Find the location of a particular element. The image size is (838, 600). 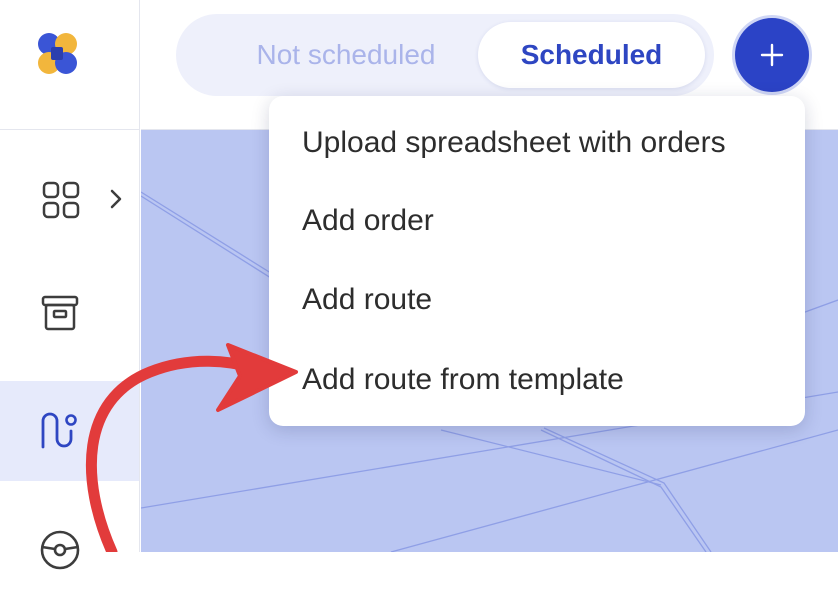

menu-item-add-route-from-template: Add route from template is located at coordinates (537, 380).